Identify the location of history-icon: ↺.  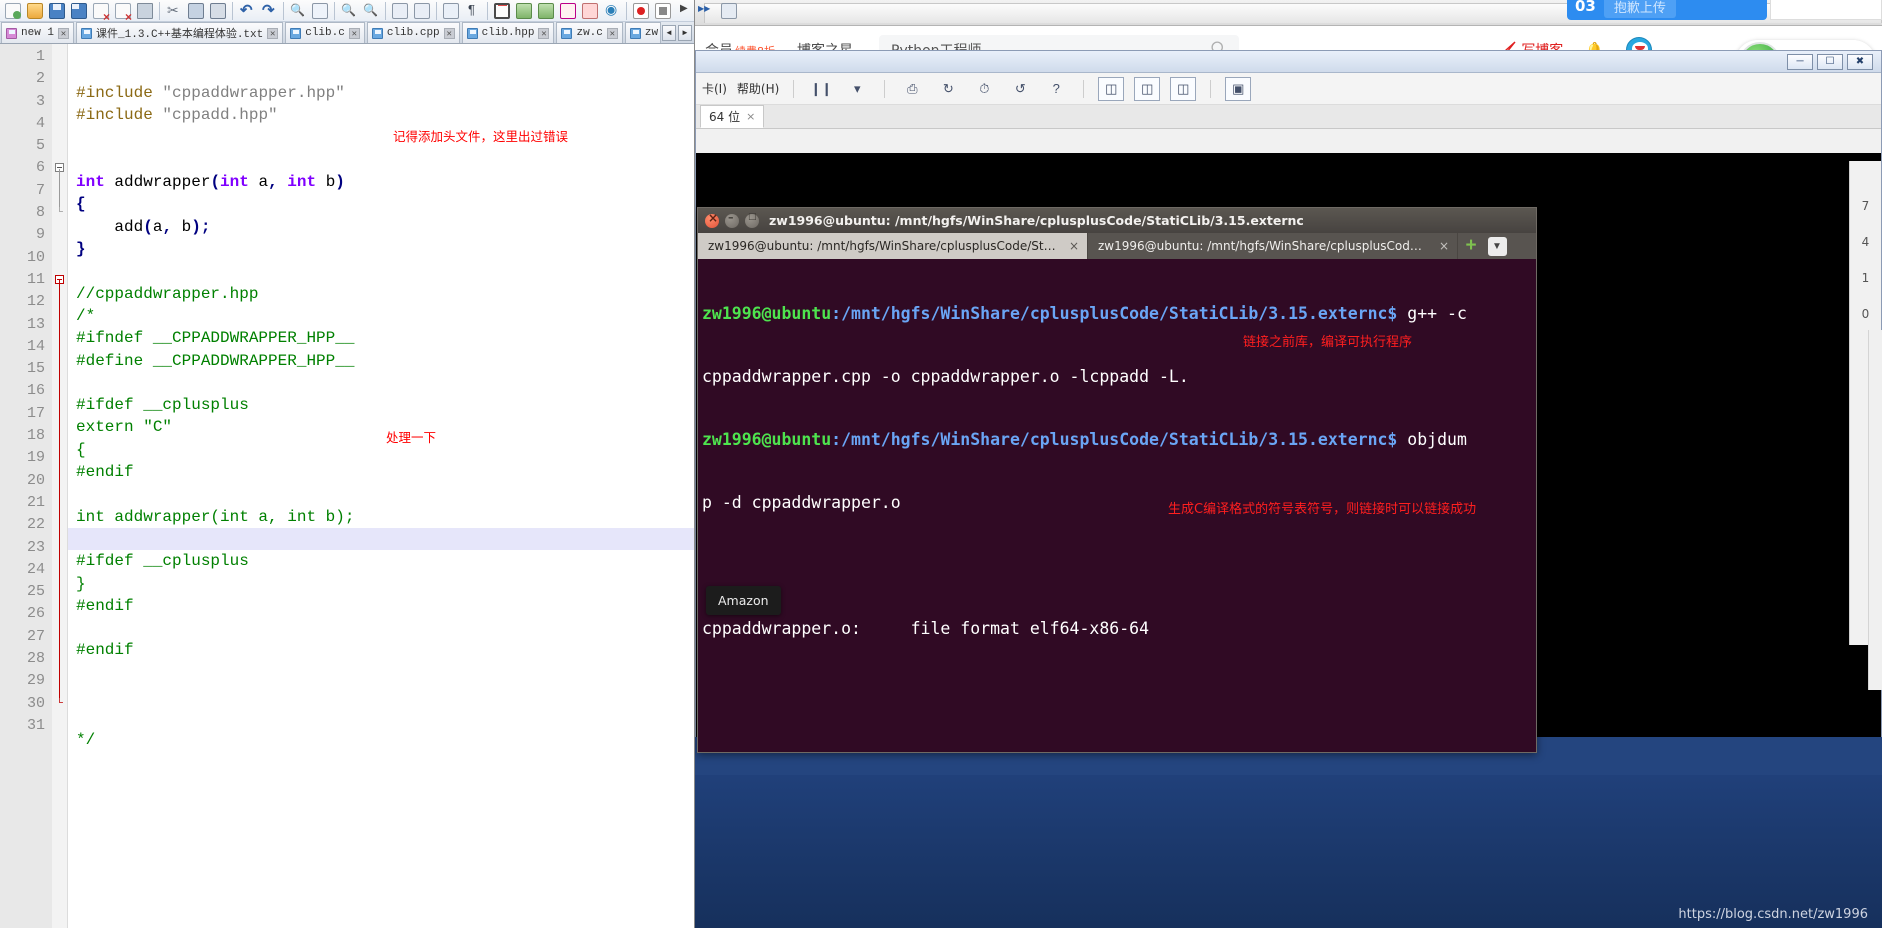
(1020, 89).